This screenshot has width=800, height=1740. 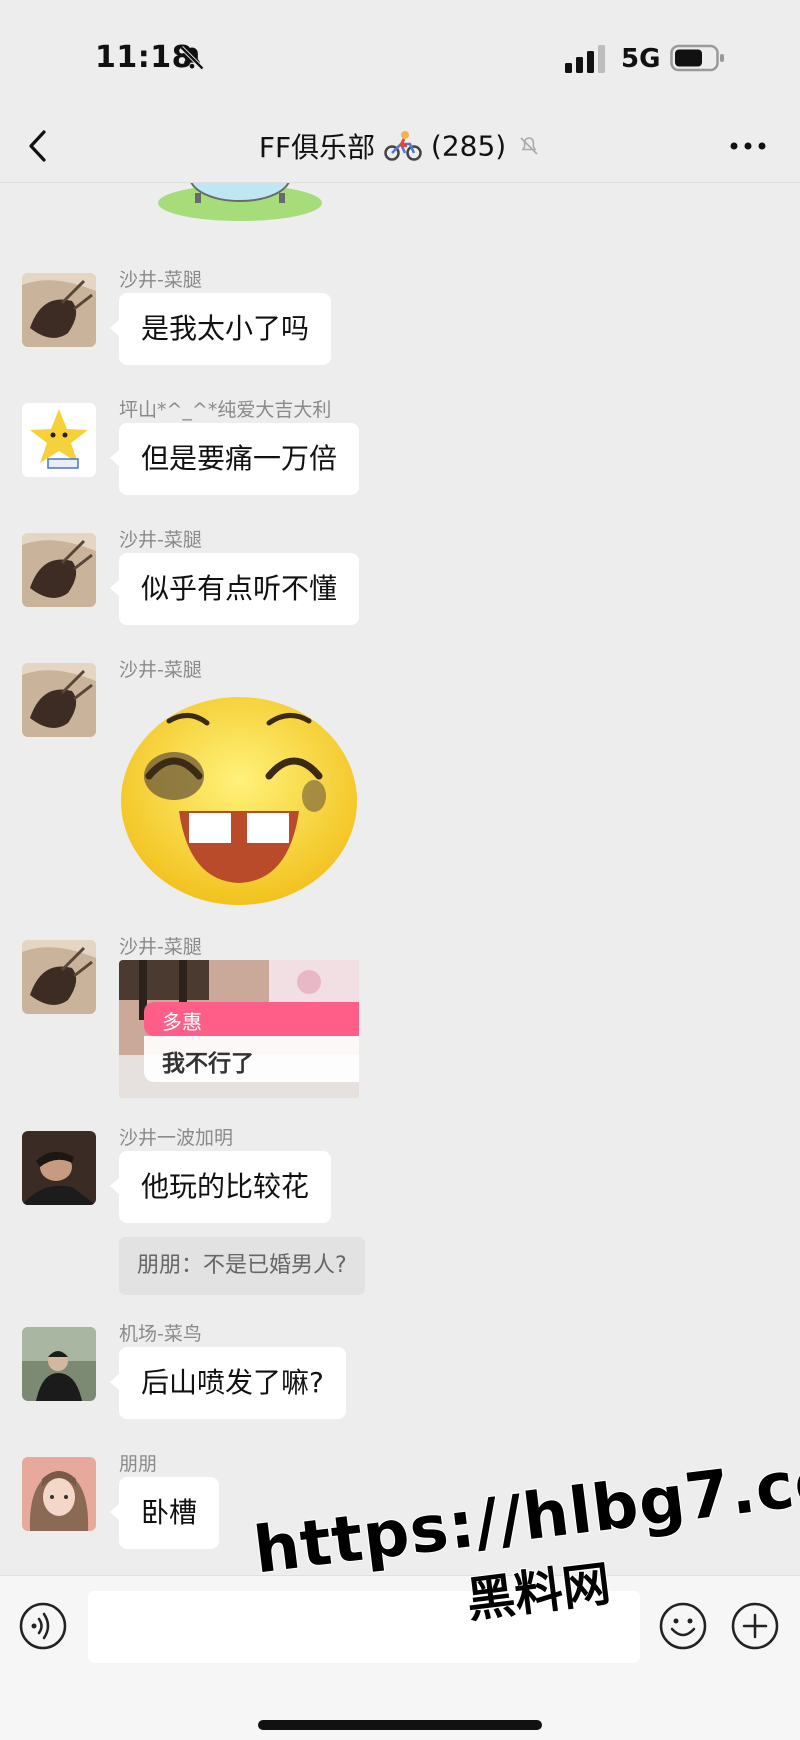 What do you see at coordinates (240, 202) in the screenshot?
I see `sticker-image` at bounding box center [240, 202].